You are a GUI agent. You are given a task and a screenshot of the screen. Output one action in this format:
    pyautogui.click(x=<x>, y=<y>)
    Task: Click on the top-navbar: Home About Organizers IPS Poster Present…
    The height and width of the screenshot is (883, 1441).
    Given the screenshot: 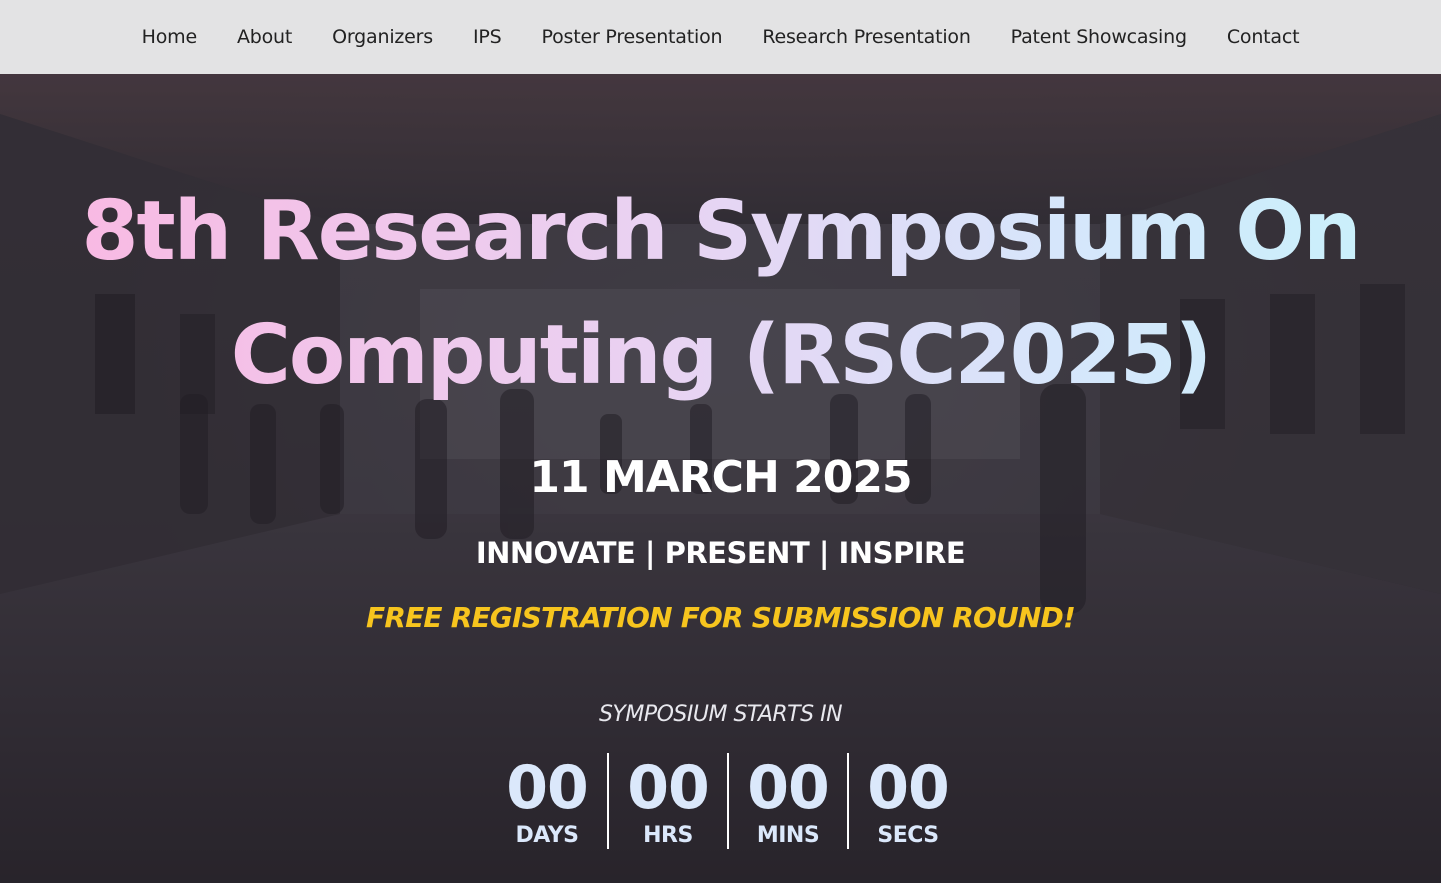 What is the action you would take?
    pyautogui.click(x=720, y=37)
    